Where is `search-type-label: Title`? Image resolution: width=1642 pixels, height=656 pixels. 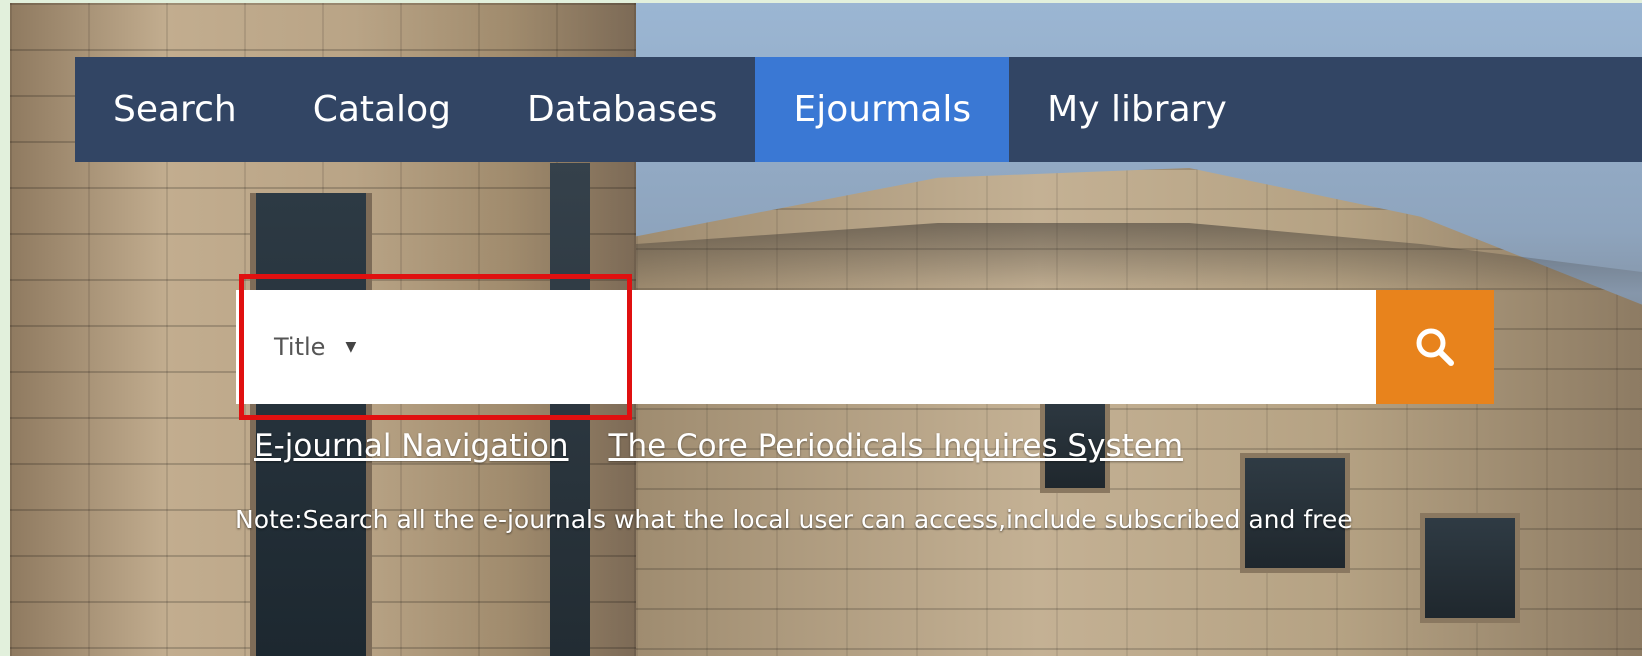 search-type-label: Title is located at coordinates (300, 347).